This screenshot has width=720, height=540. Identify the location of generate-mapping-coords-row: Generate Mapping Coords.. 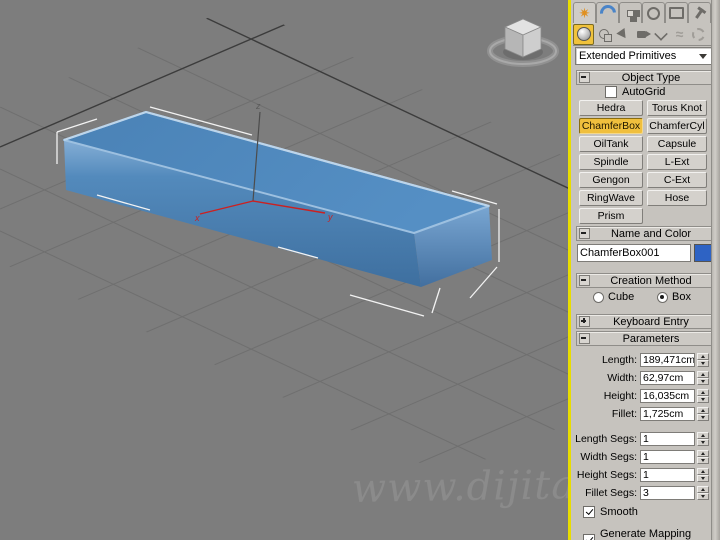
(651, 534).